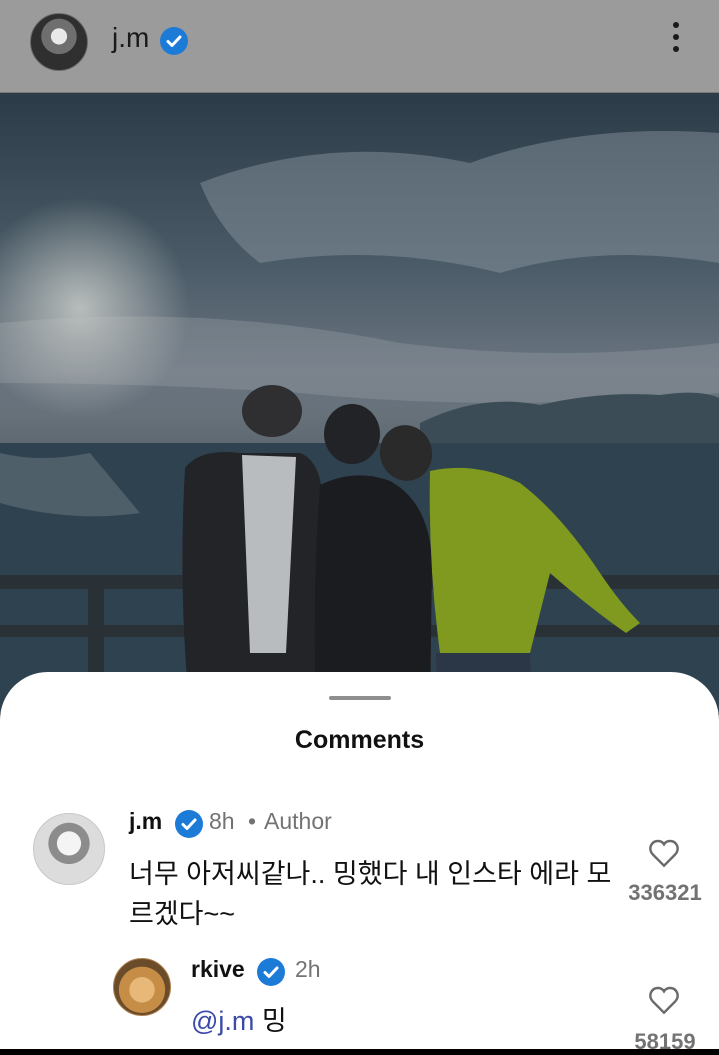 The height and width of the screenshot is (1055, 719). I want to click on reply-time: 2h, so click(308, 969).